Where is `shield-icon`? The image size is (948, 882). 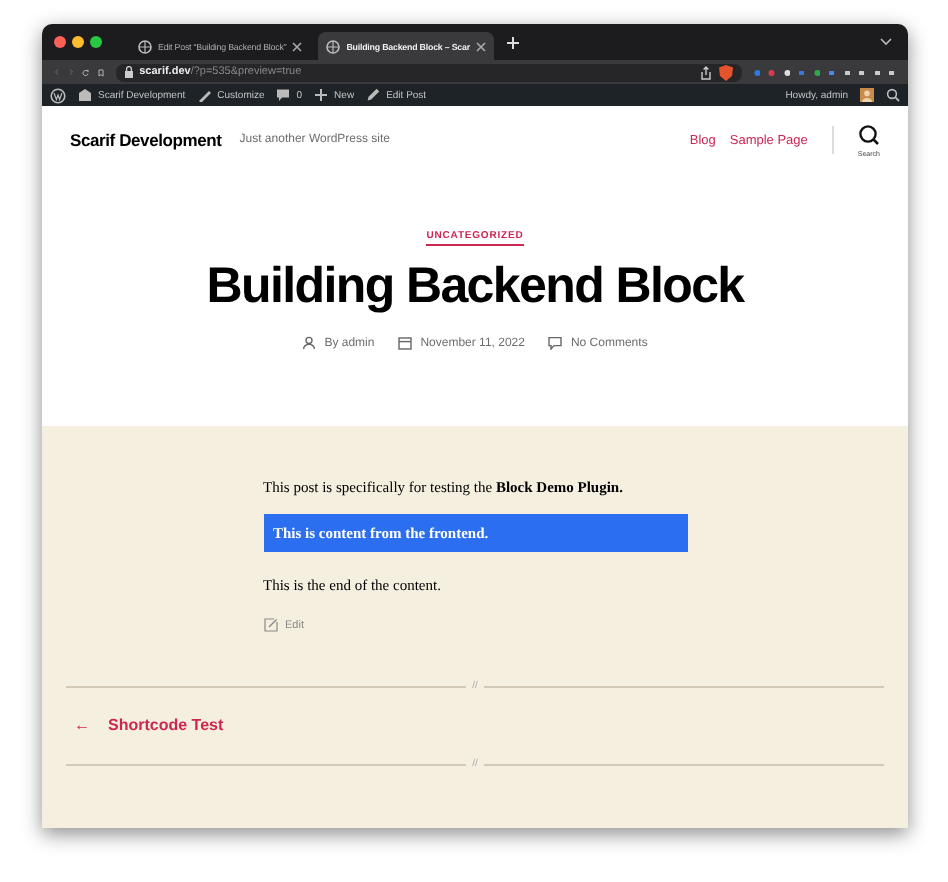 shield-icon is located at coordinates (725, 72).